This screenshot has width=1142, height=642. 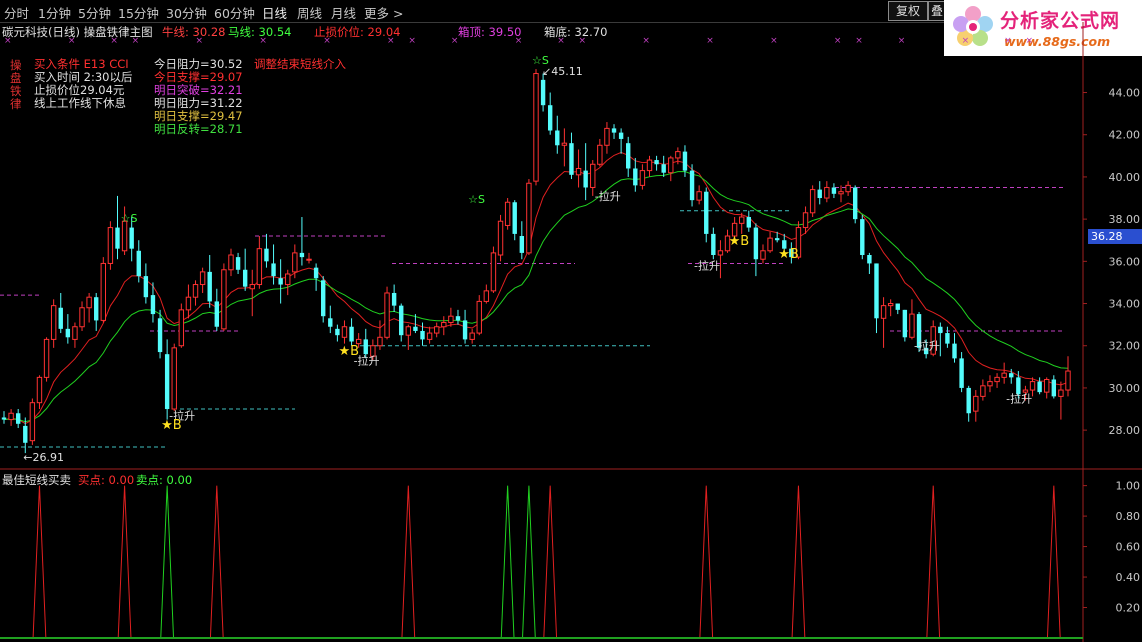 I want to click on tab-timeframe-1: 1分钟, so click(x=54, y=12).